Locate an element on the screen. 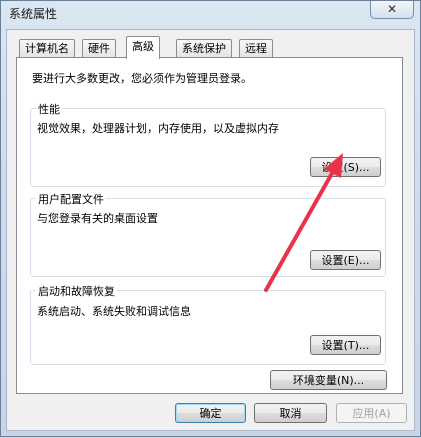  ok-button: 确定 is located at coordinates (210, 413).